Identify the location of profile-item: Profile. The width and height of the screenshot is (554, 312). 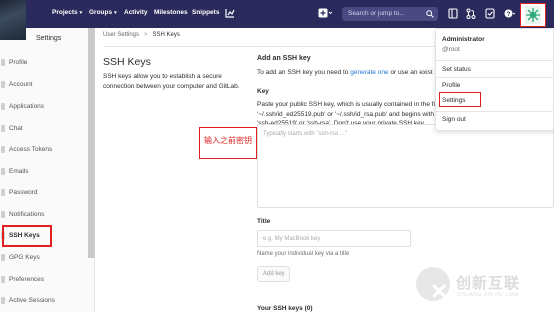
(451, 85).